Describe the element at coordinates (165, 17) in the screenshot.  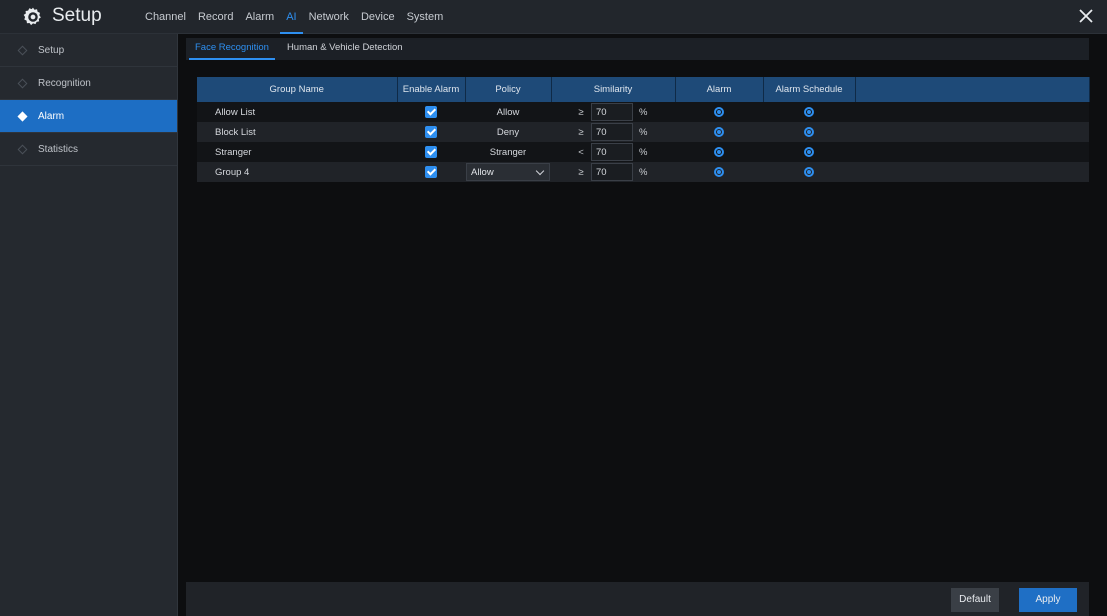
I see `menu-channel: Channel` at that location.